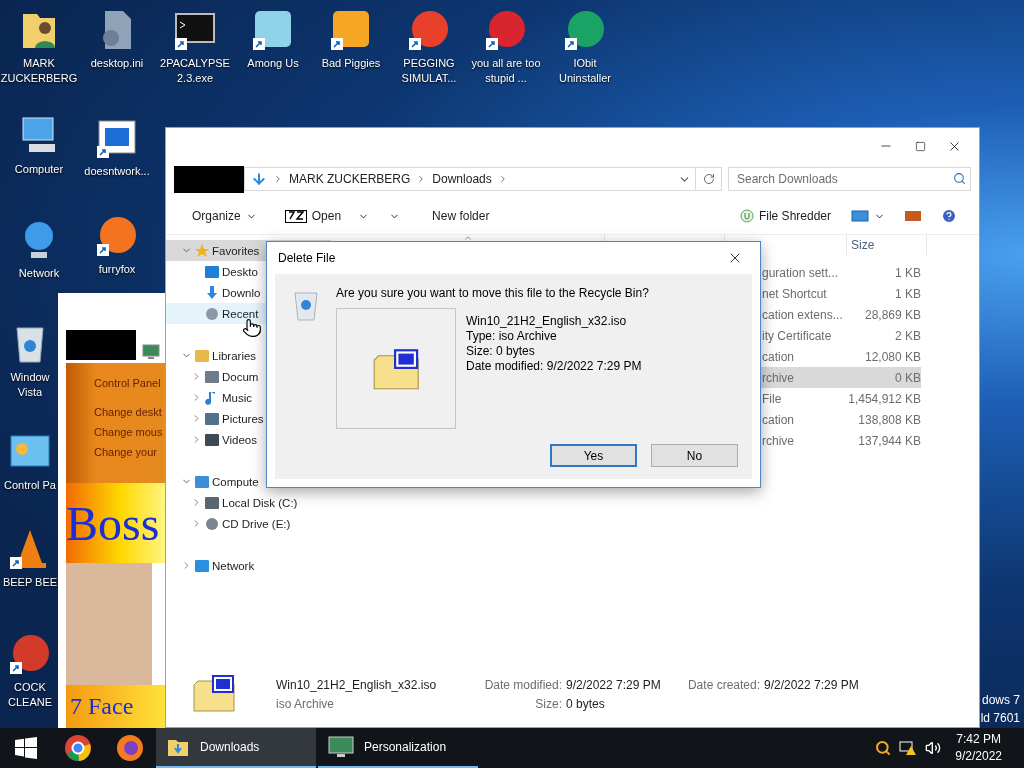  Describe the element at coordinates (794, 293) in the screenshot. I see `type-cell-text: net Shortcut` at that location.